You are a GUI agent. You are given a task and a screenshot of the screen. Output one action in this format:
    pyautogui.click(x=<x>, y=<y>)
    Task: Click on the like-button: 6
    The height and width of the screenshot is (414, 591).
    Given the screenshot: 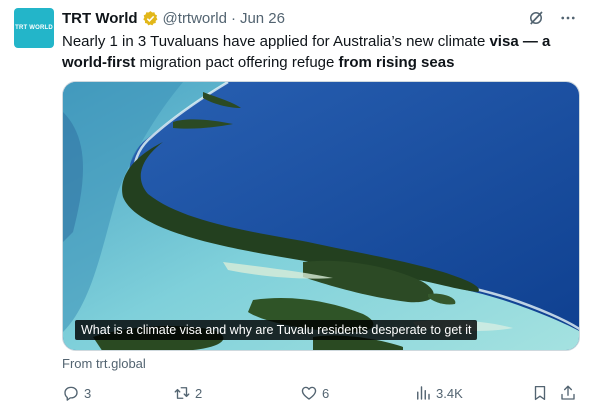 What is the action you would take?
    pyautogui.click(x=314, y=393)
    